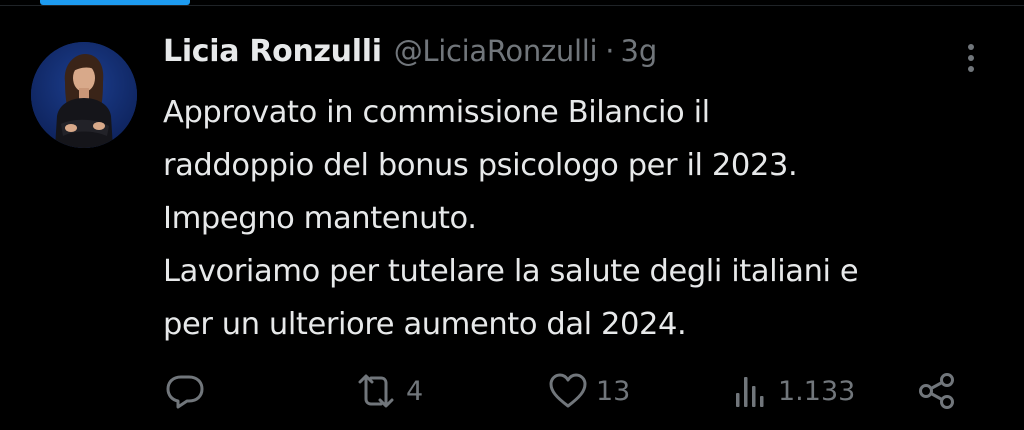  What do you see at coordinates (568, 390) in the screenshot?
I see `heart-icon` at bounding box center [568, 390].